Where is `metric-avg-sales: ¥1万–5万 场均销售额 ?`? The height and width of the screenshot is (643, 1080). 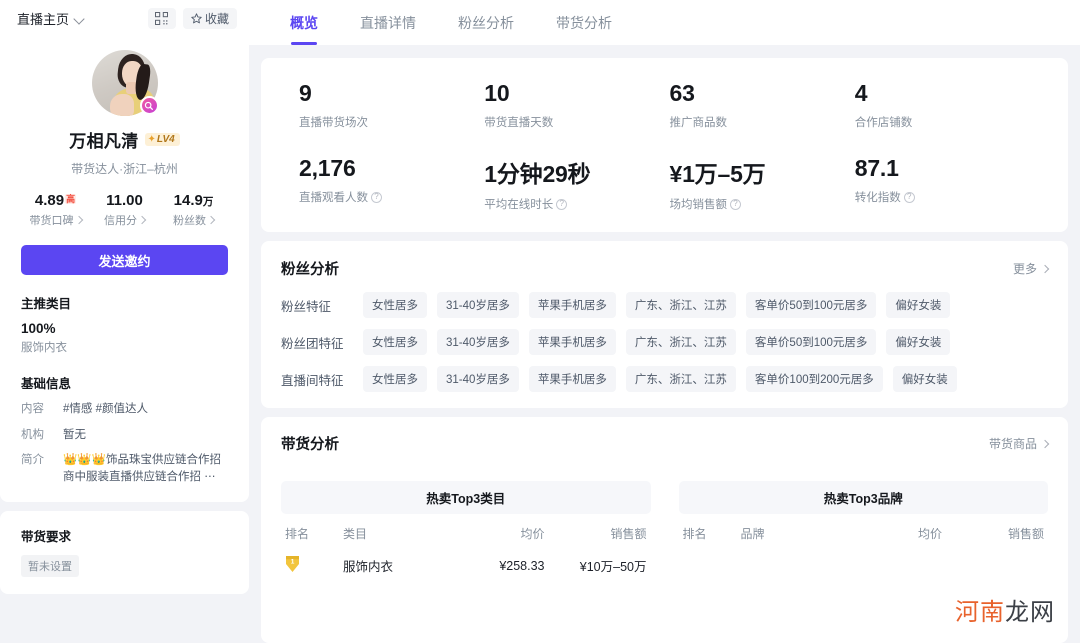
metric-avg-sales: ¥1万–5万 场均销售额 ? is located at coordinates (762, 183).